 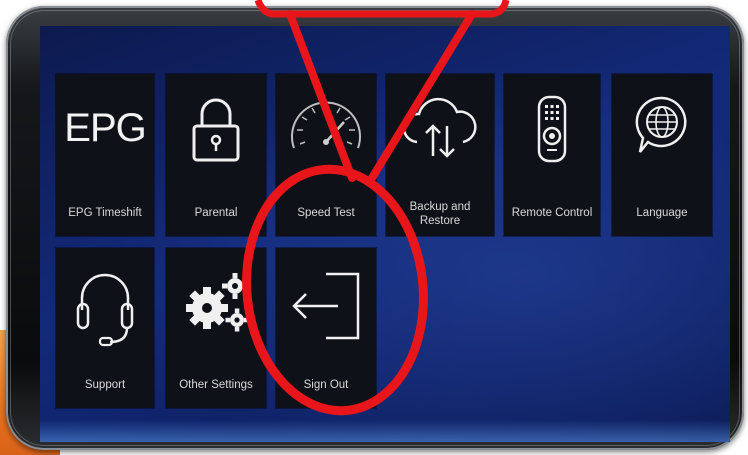 I want to click on tile-label: Language, so click(x=662, y=213).